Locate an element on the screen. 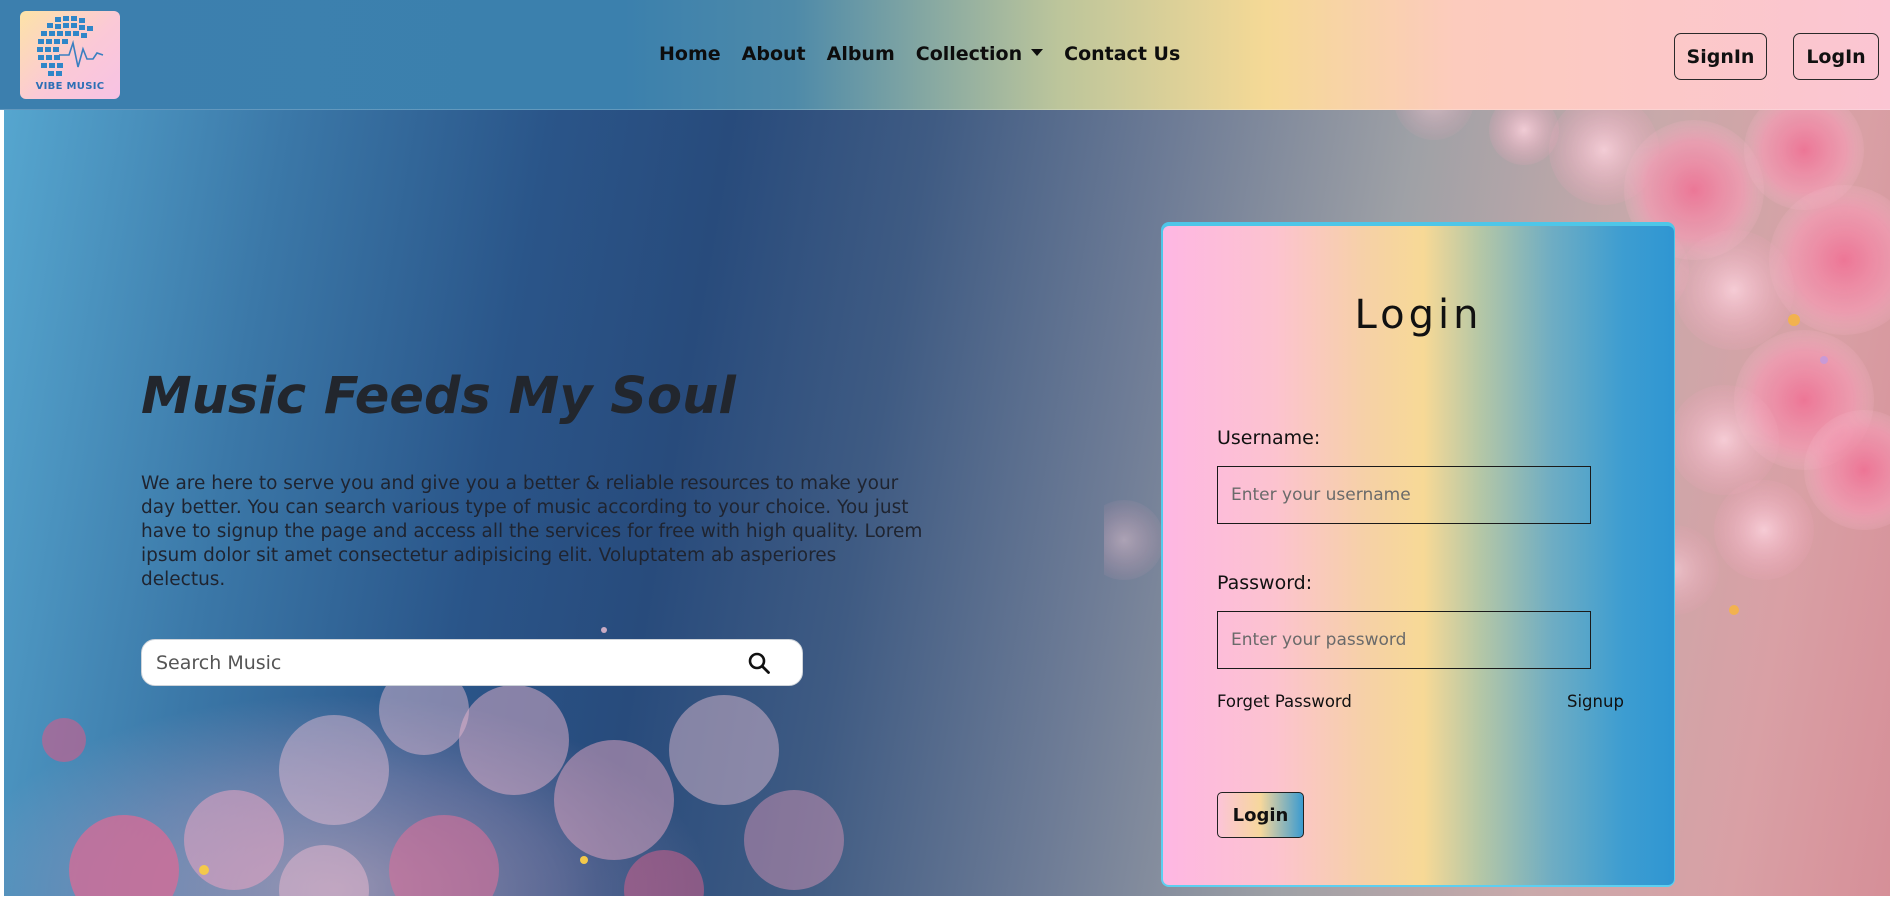 This screenshot has height=898, width=1890. password-input is located at coordinates (1404, 640).